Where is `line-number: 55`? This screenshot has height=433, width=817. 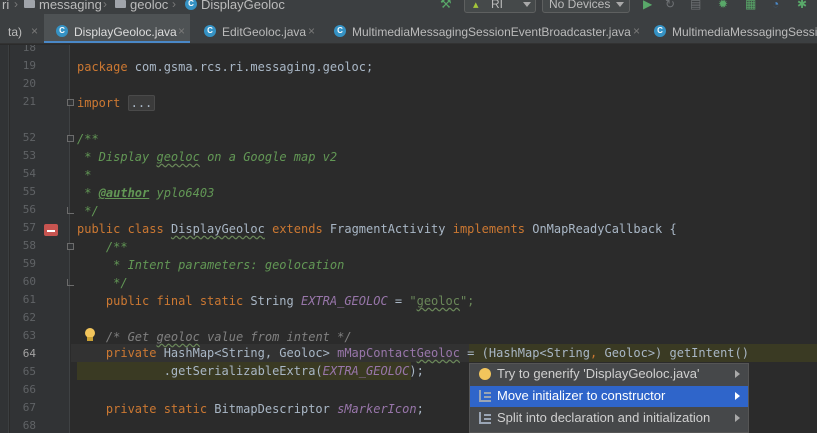
line-number: 55 is located at coordinates (29, 191).